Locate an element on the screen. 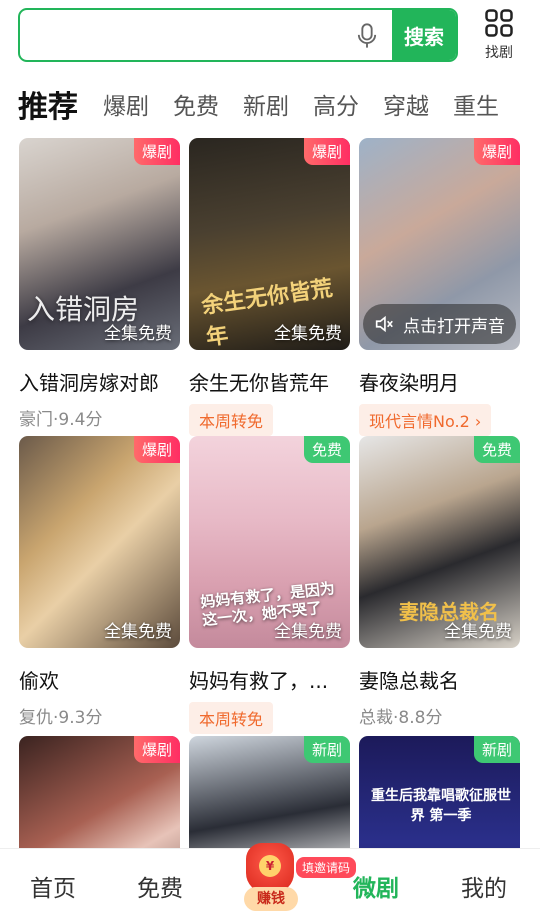 This screenshot has height=924, width=540. drama-card: 妈妈有救了，是因为这一次，她不哭了 免费 全集免费 妈妈有救了，... 本周转免 is located at coordinates (269, 585).